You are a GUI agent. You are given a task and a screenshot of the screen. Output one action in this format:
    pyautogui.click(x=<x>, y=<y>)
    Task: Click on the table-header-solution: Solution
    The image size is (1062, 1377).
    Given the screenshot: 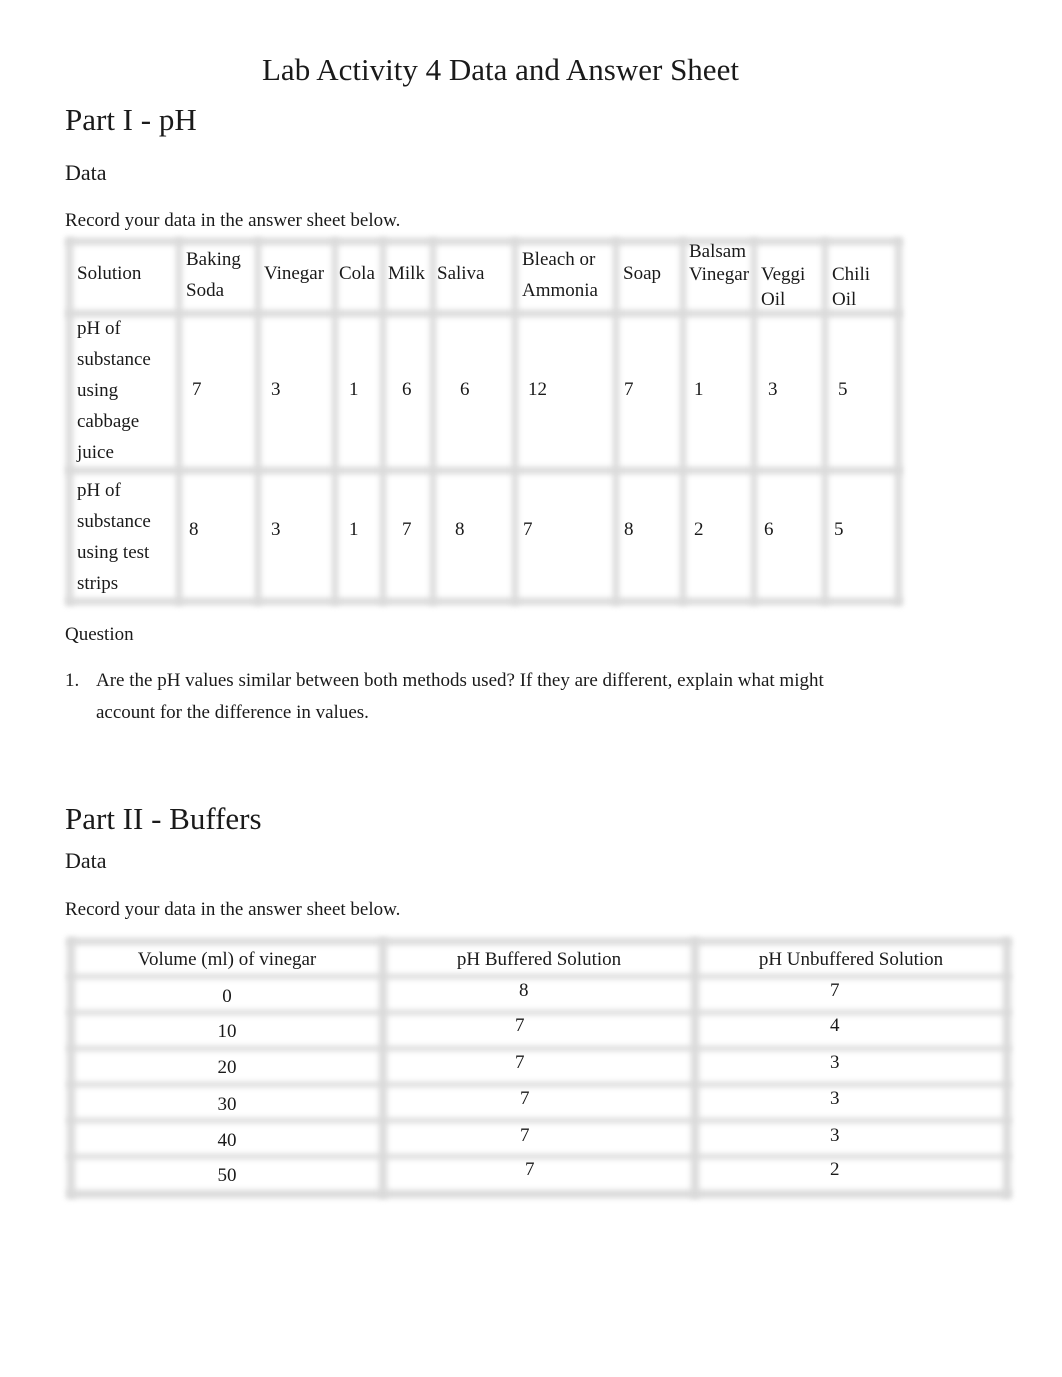 What is the action you would take?
    pyautogui.click(x=109, y=273)
    